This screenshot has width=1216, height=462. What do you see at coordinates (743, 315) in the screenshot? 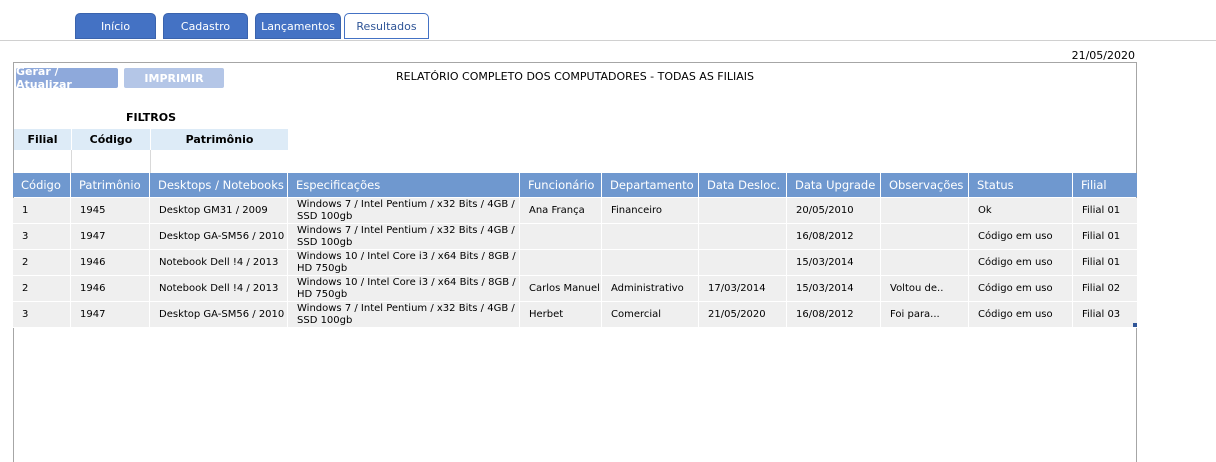
I see `cell-data-desloc: 21/05/2020` at bounding box center [743, 315].